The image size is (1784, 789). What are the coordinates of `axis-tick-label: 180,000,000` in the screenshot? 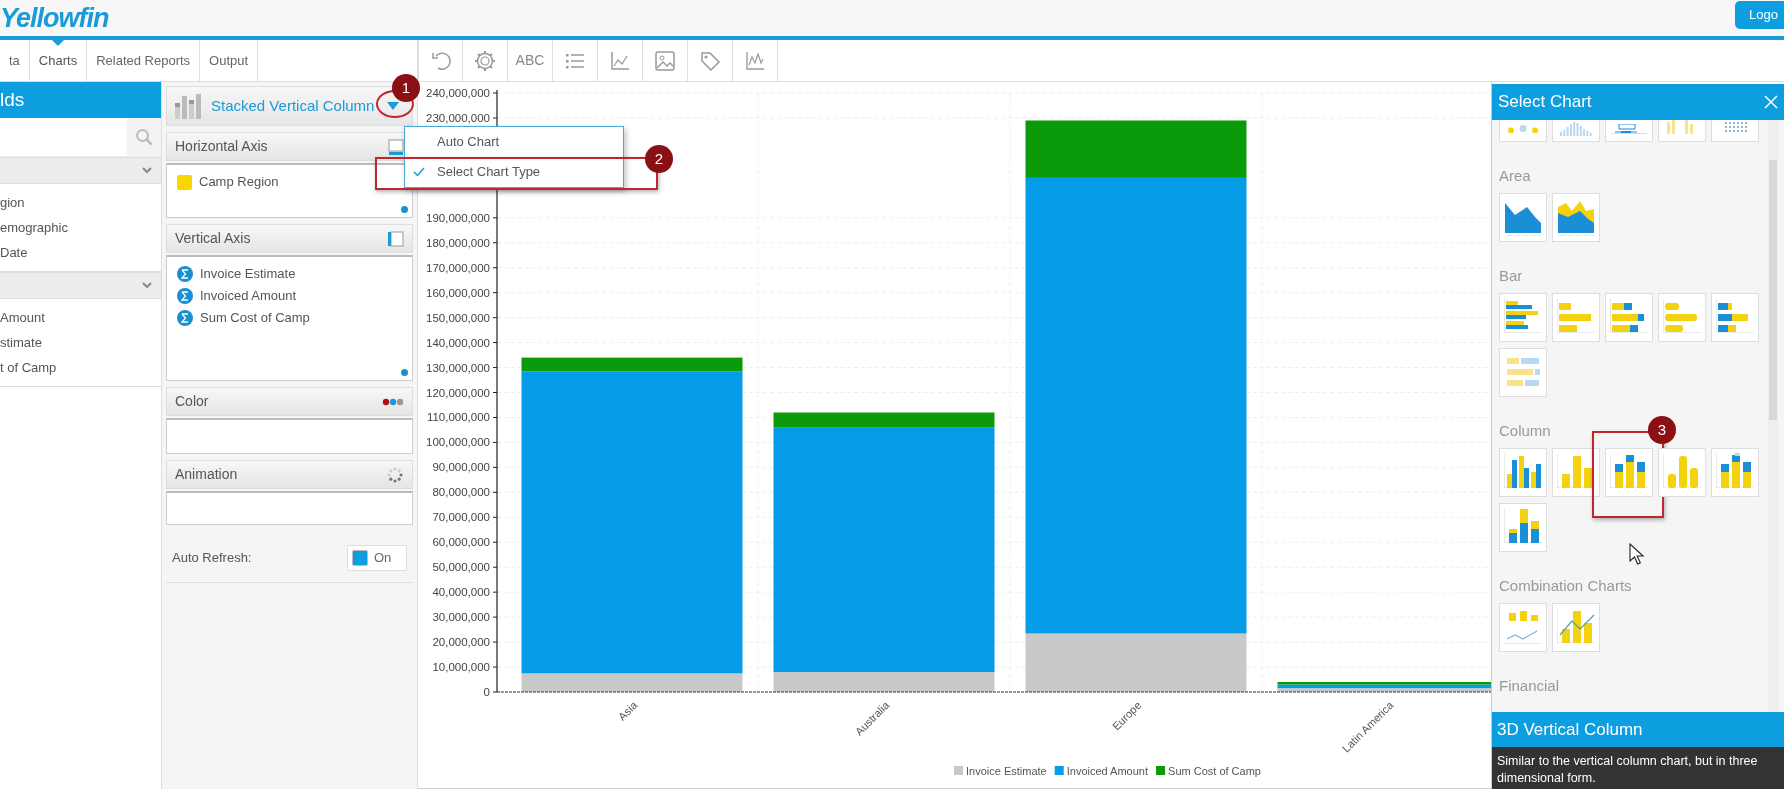 It's located at (458, 242).